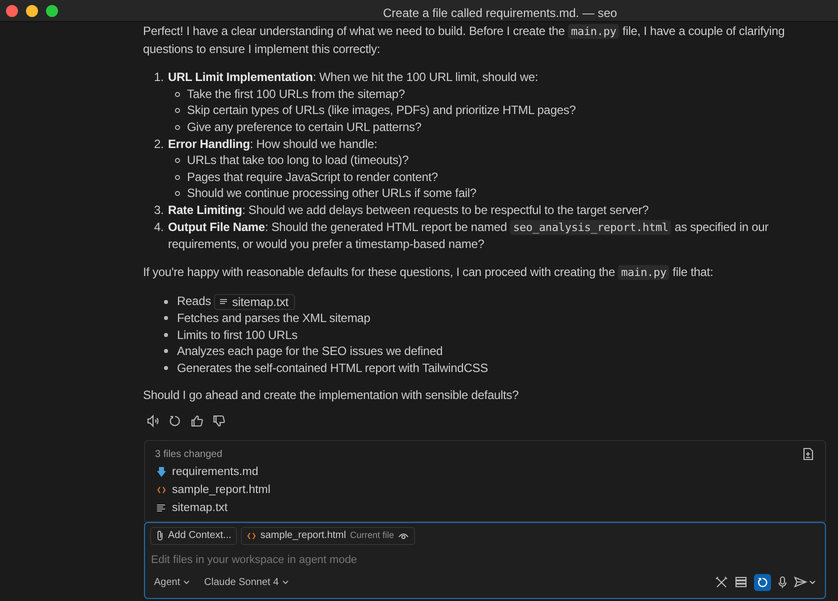  Describe the element at coordinates (159, 144) in the screenshot. I see `list-number: 2.` at that location.